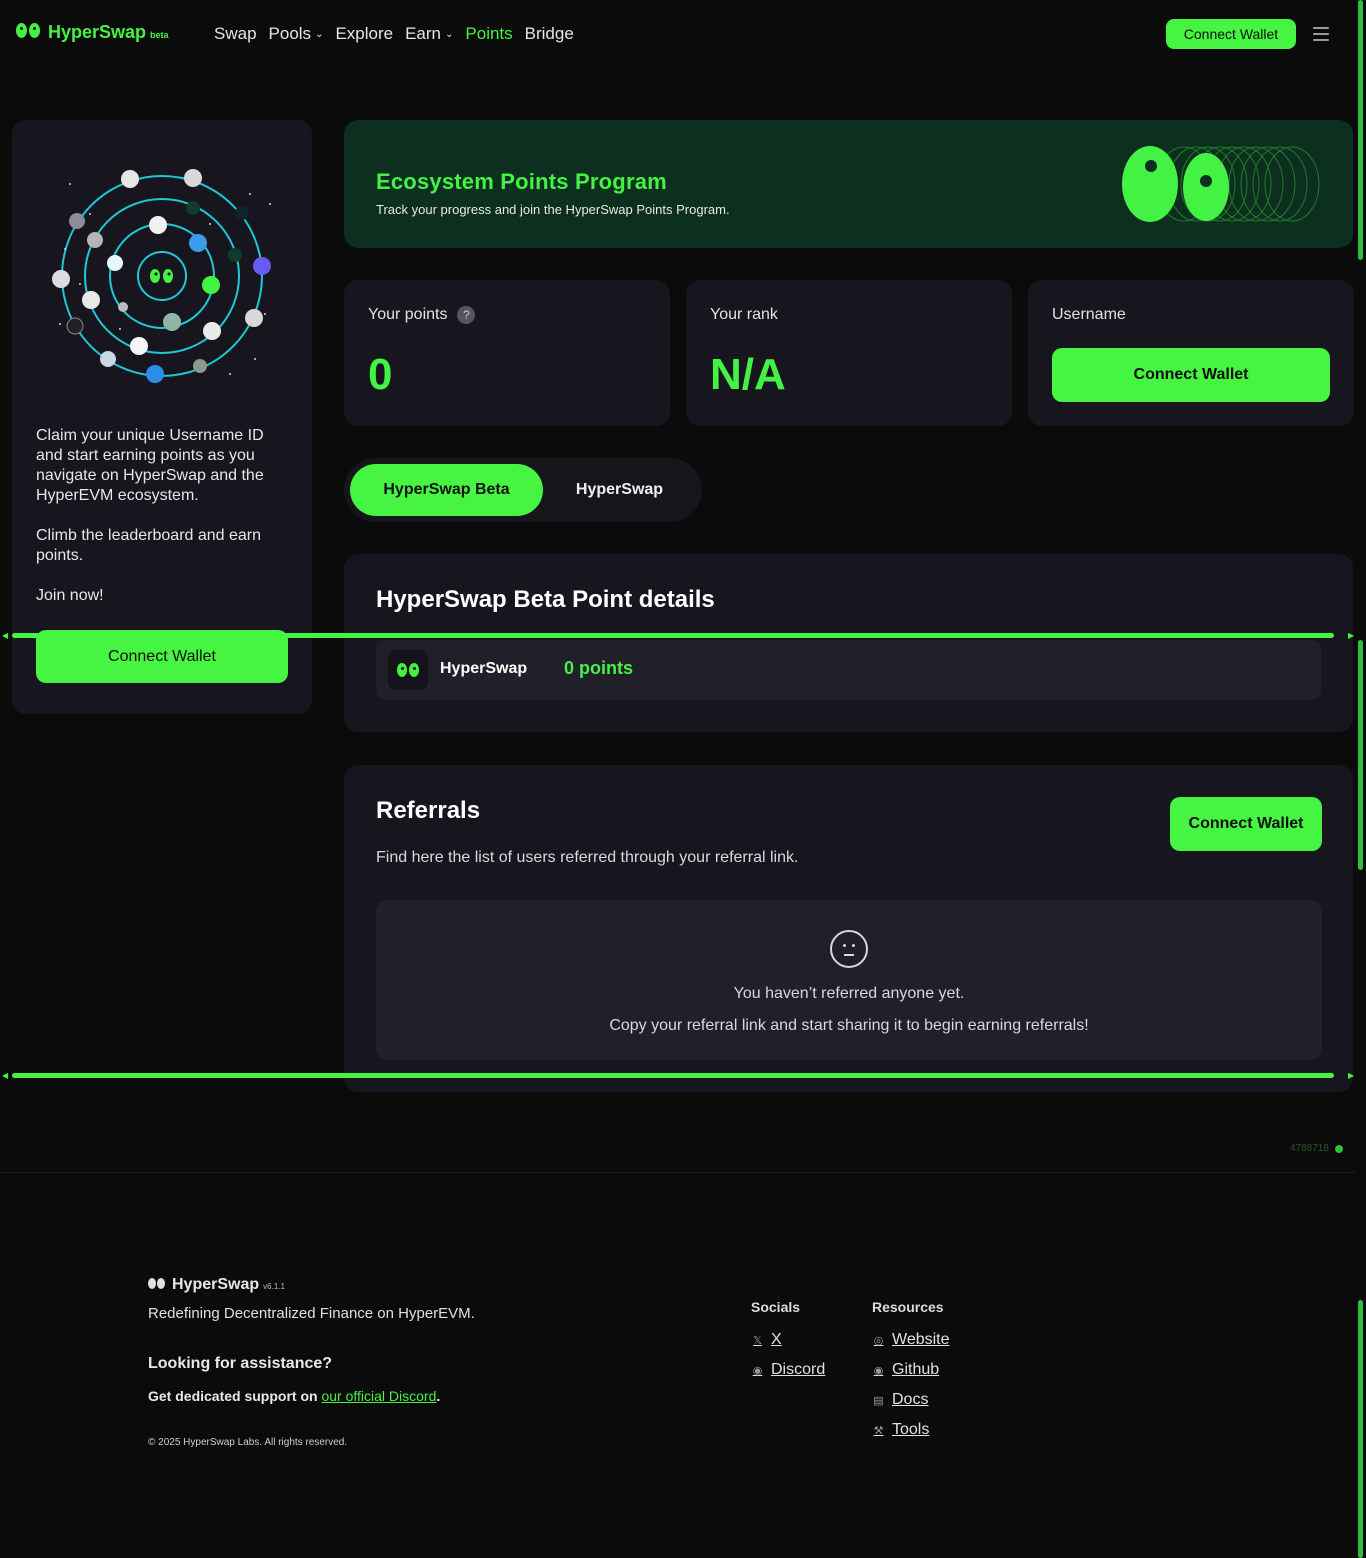 Image resolution: width=1366 pixels, height=1558 pixels. Describe the element at coordinates (788, 1370) in the screenshot. I see `social-link-discord: ◉ Discord` at that location.